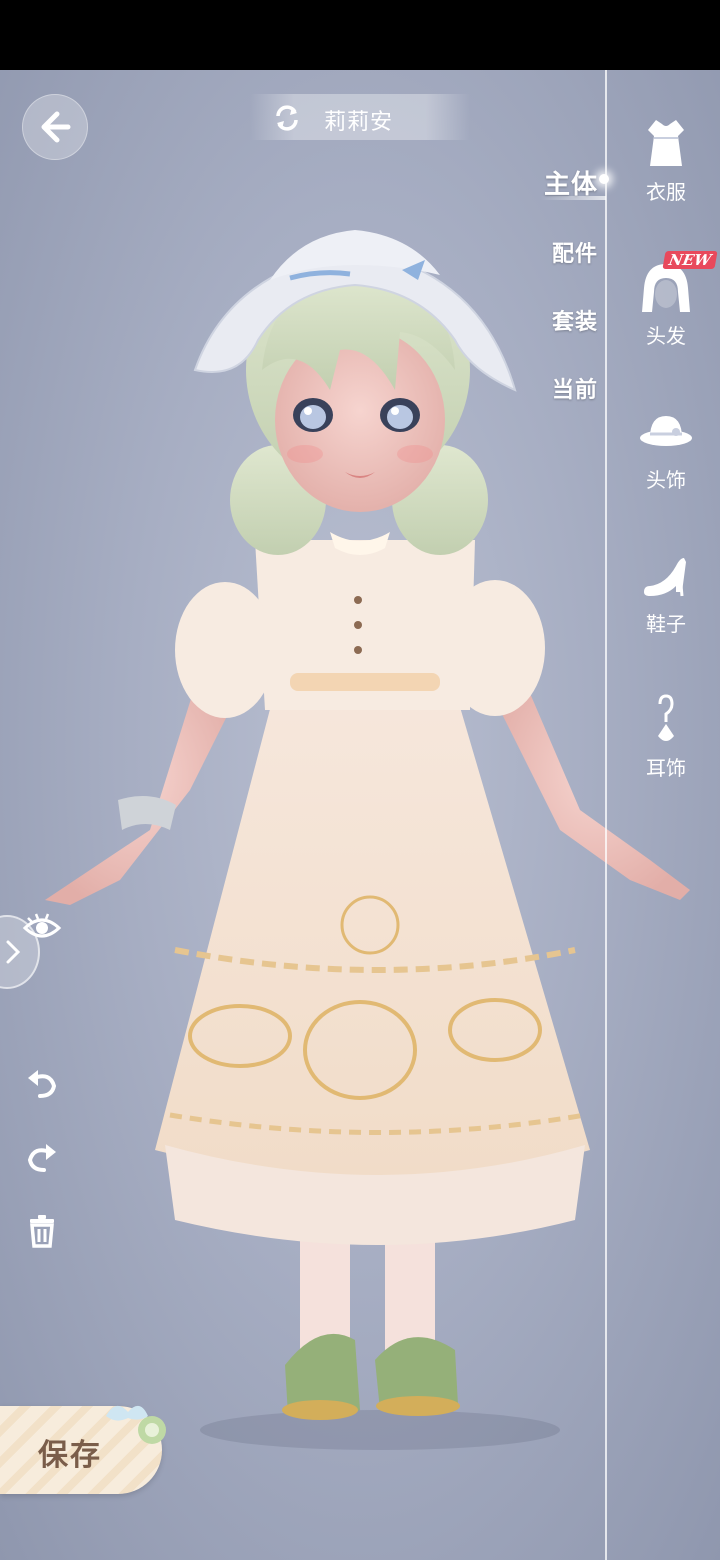  Describe the element at coordinates (666, 768) in the screenshot. I see `tab-earrings-label: 耳饰` at that location.